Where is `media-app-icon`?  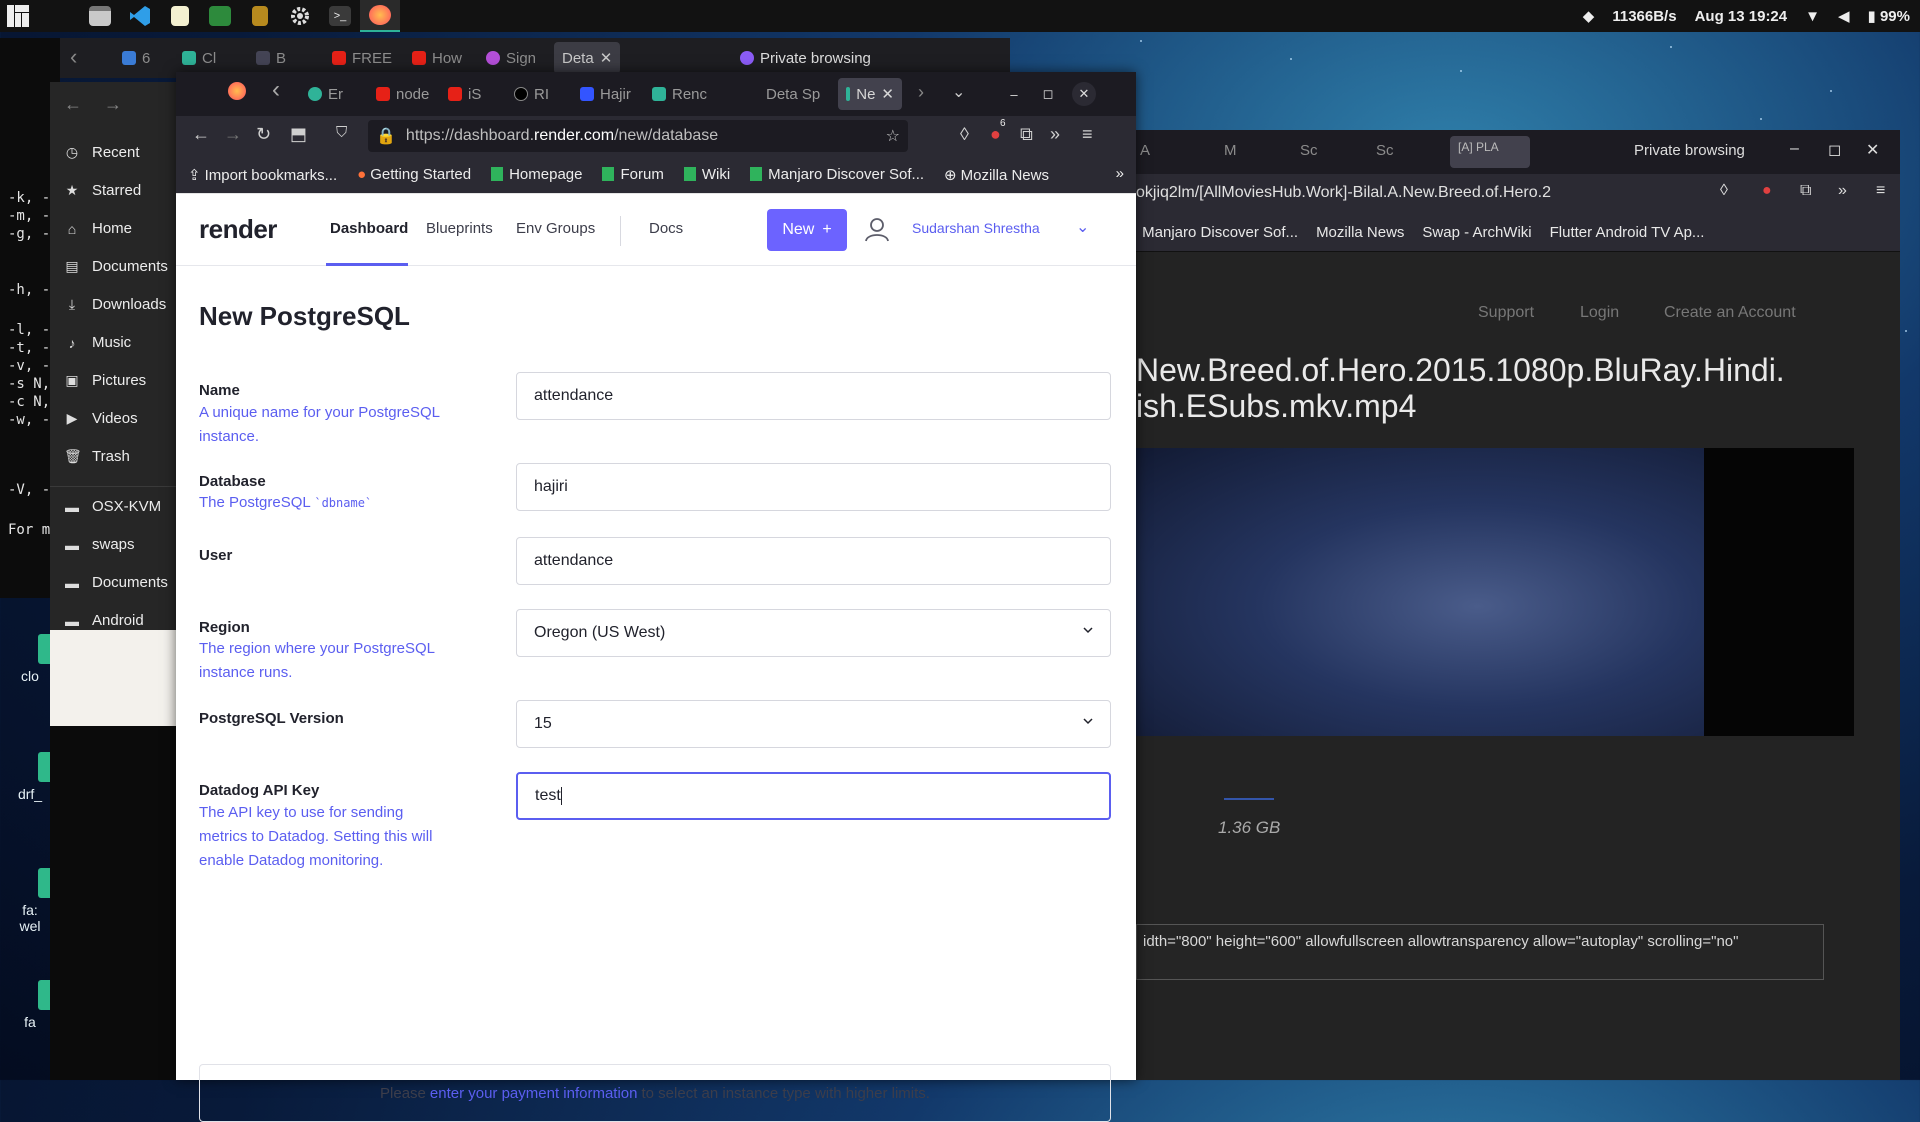 media-app-icon is located at coordinates (260, 16).